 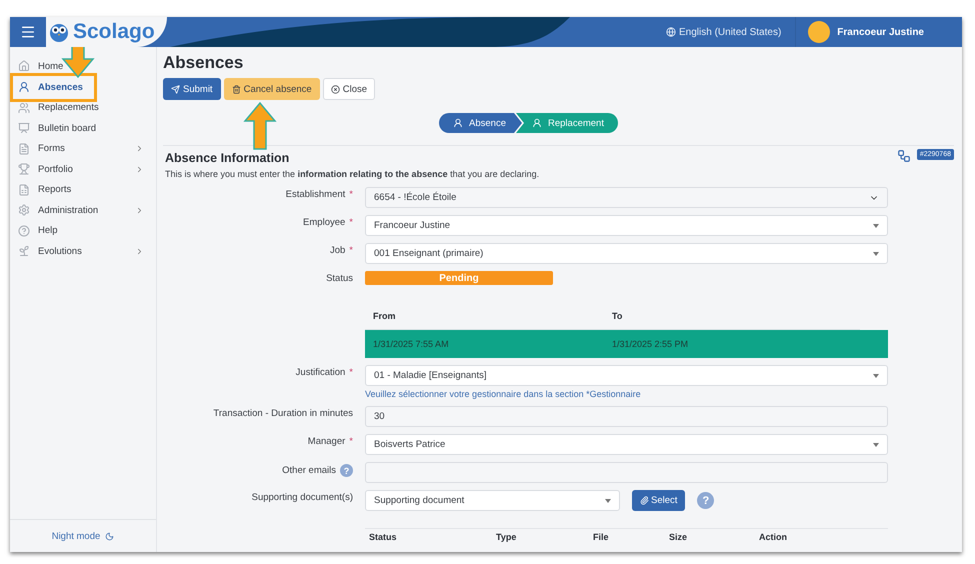 I want to click on column-header: Action, so click(x=773, y=537).